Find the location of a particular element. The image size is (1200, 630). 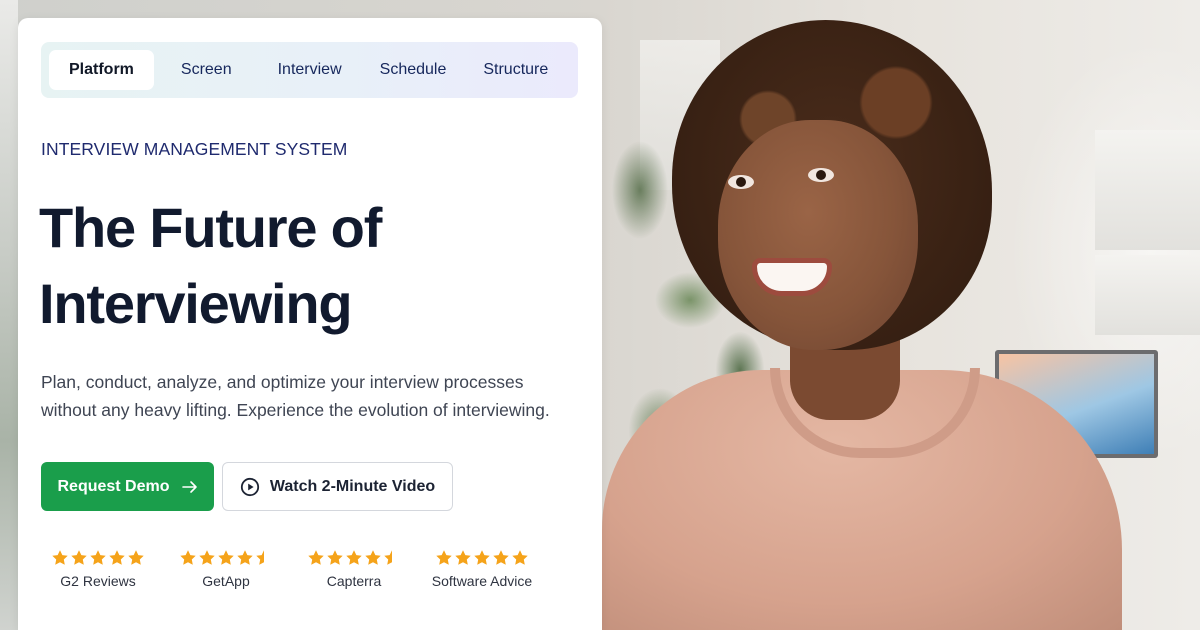

rating-getapp: GetApp is located at coordinates (226, 569).